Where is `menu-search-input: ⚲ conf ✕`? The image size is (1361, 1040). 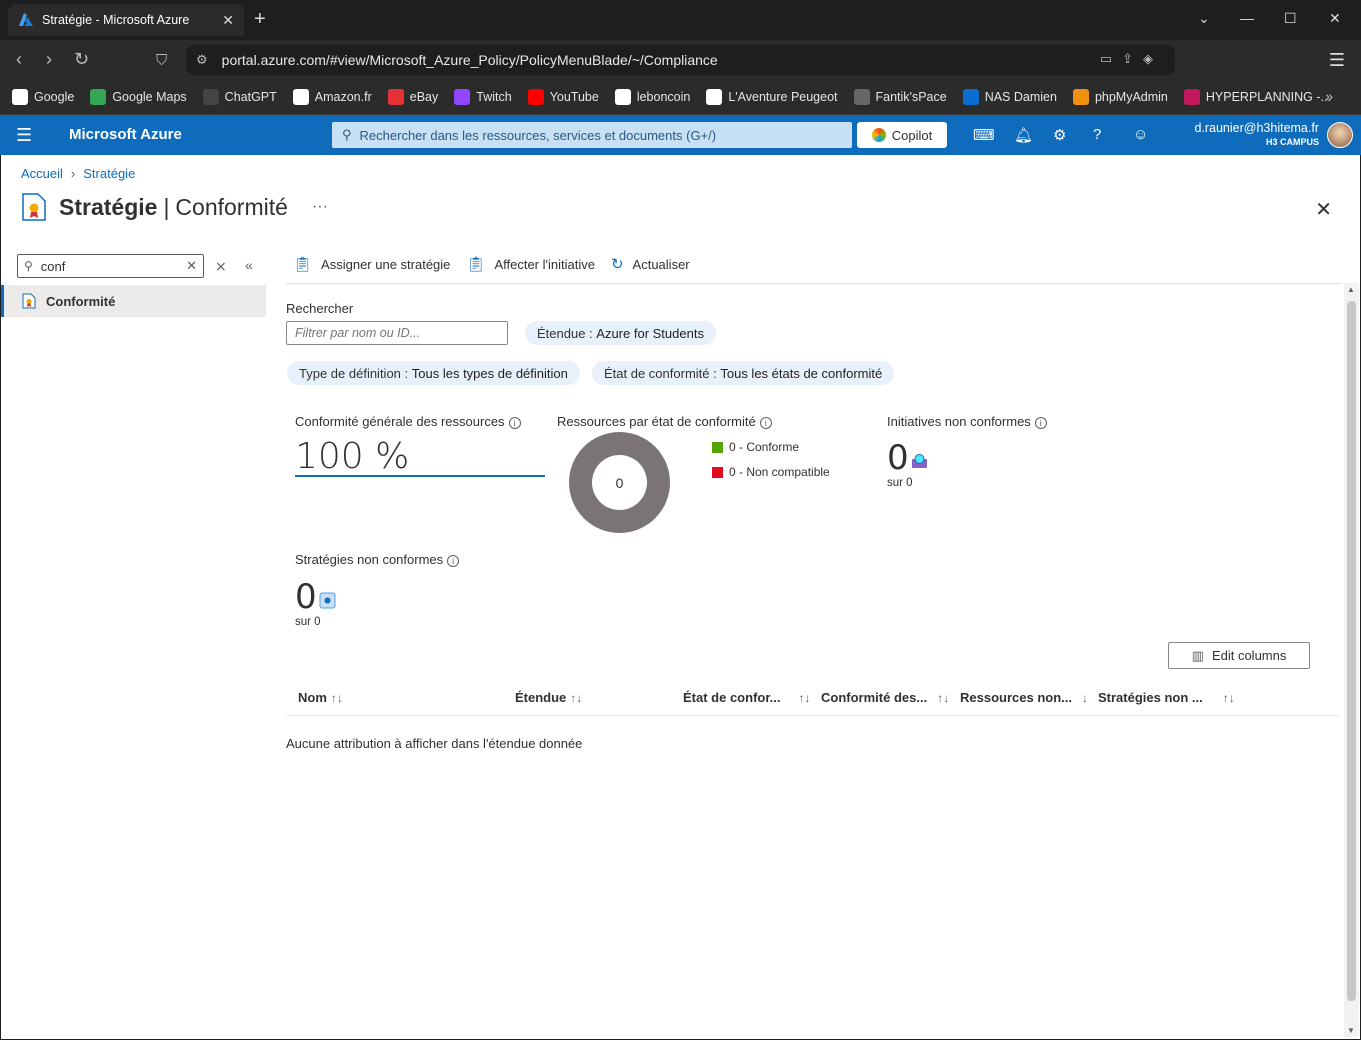
menu-search-input: ⚲ conf ✕ is located at coordinates (110, 266).